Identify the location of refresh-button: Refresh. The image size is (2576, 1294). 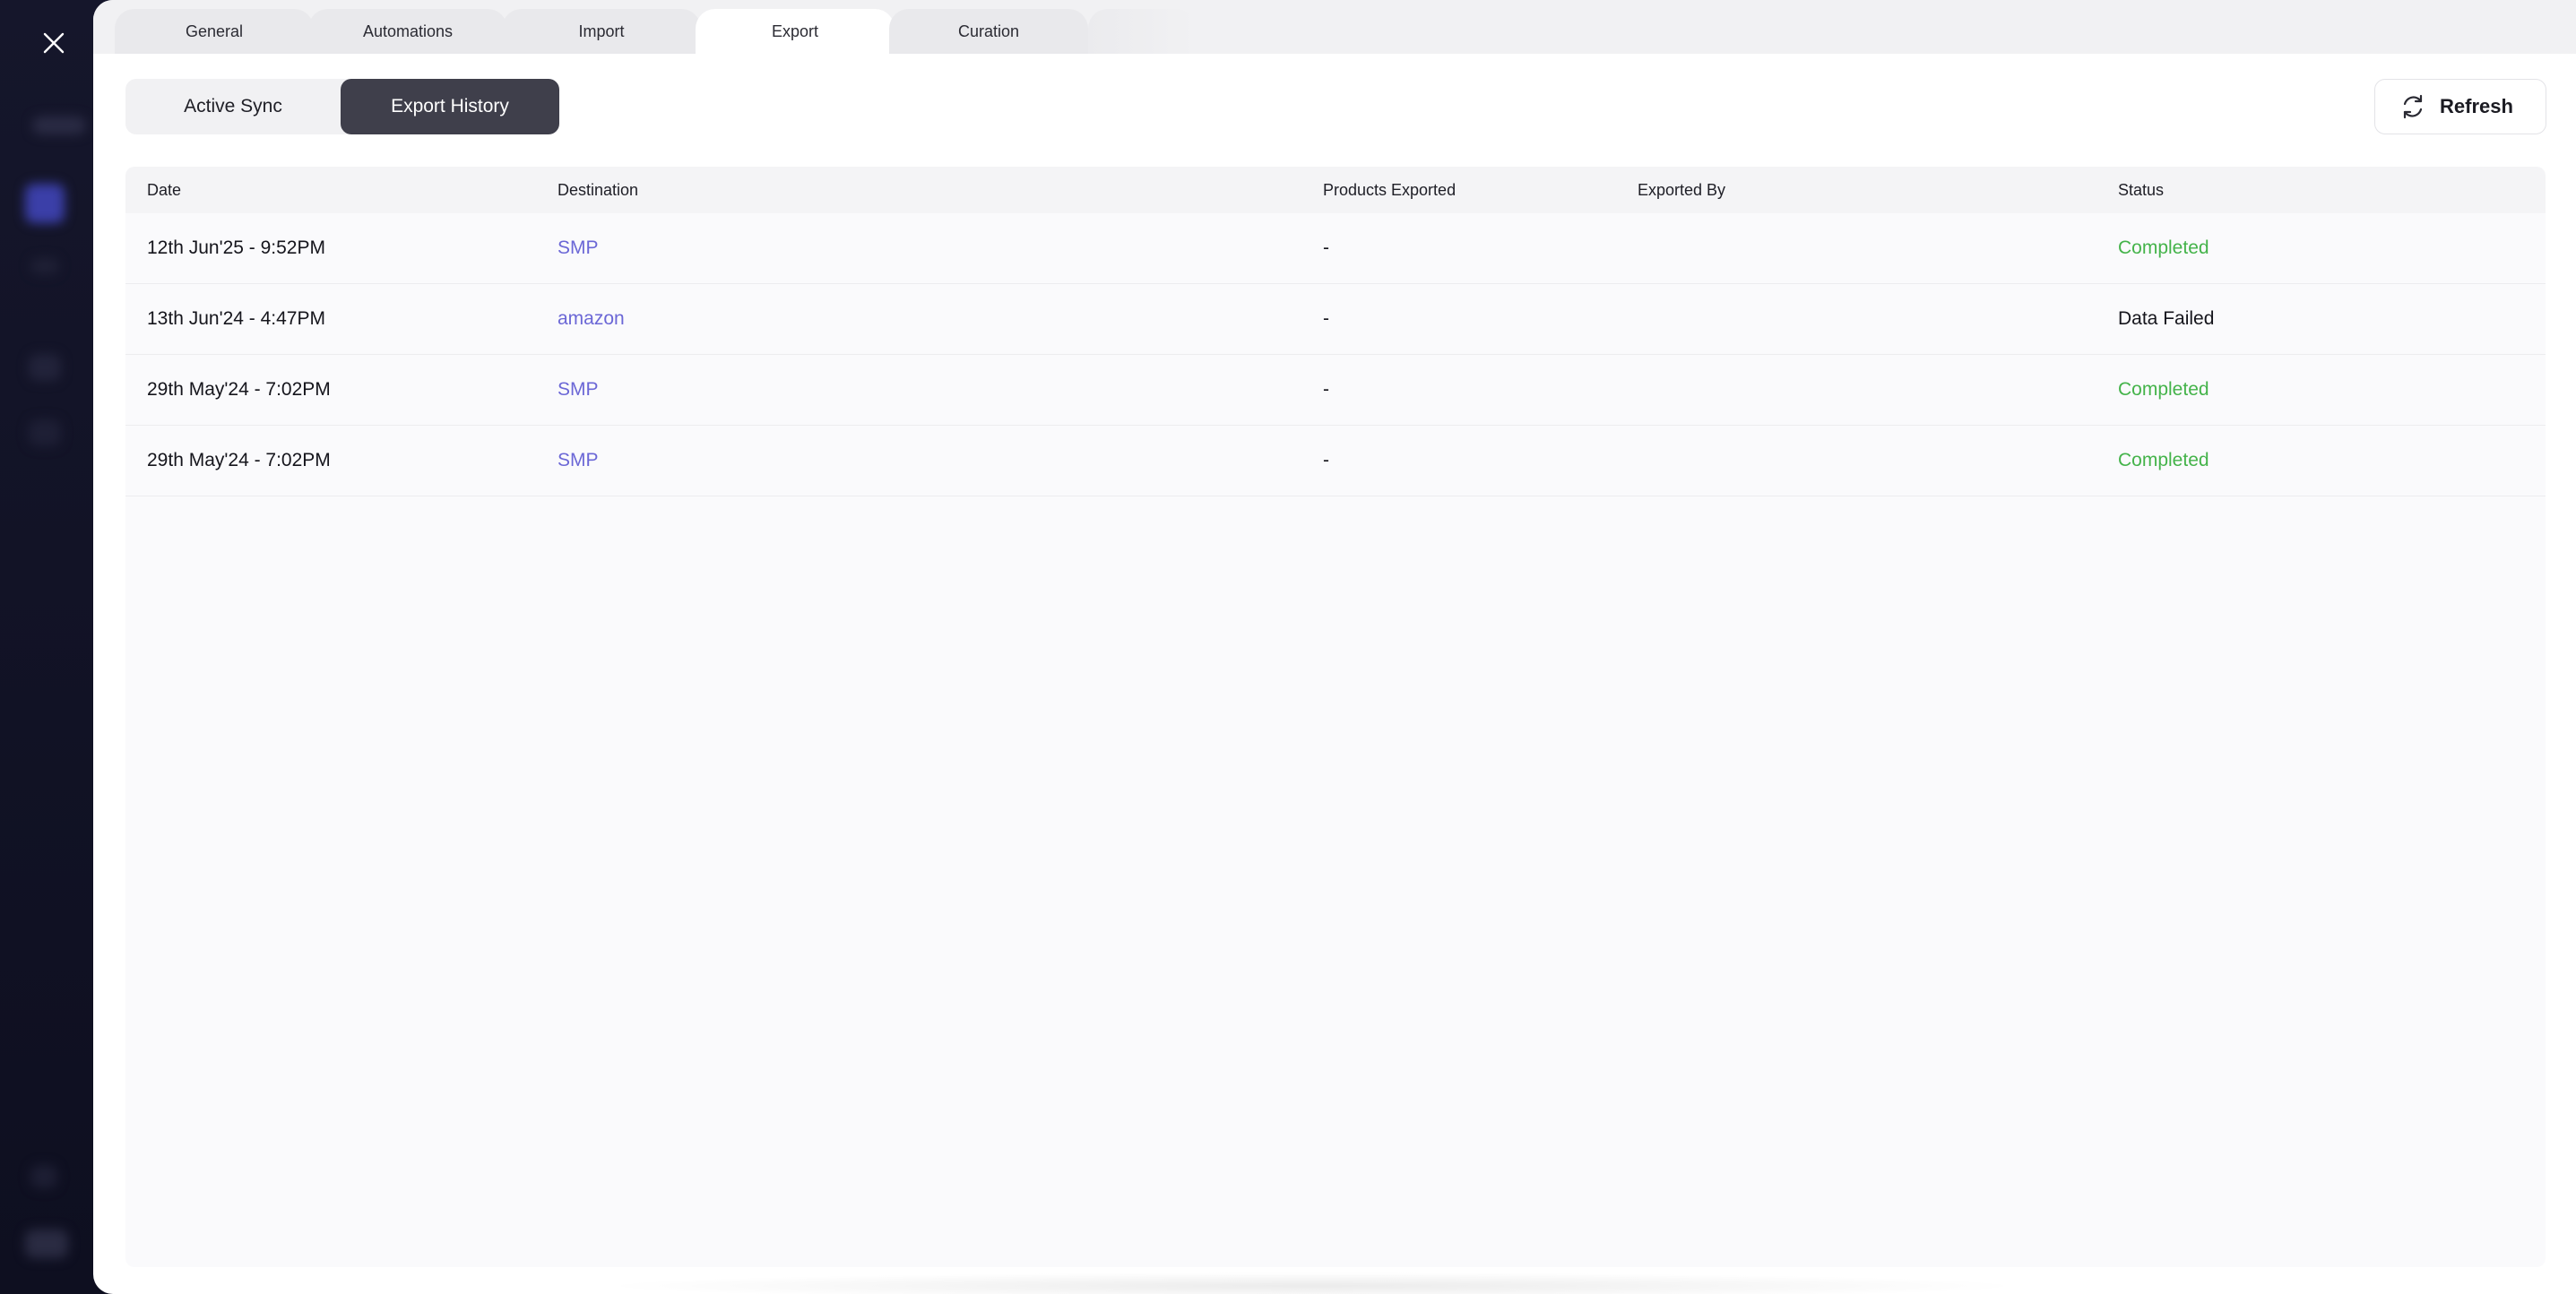
(2460, 107).